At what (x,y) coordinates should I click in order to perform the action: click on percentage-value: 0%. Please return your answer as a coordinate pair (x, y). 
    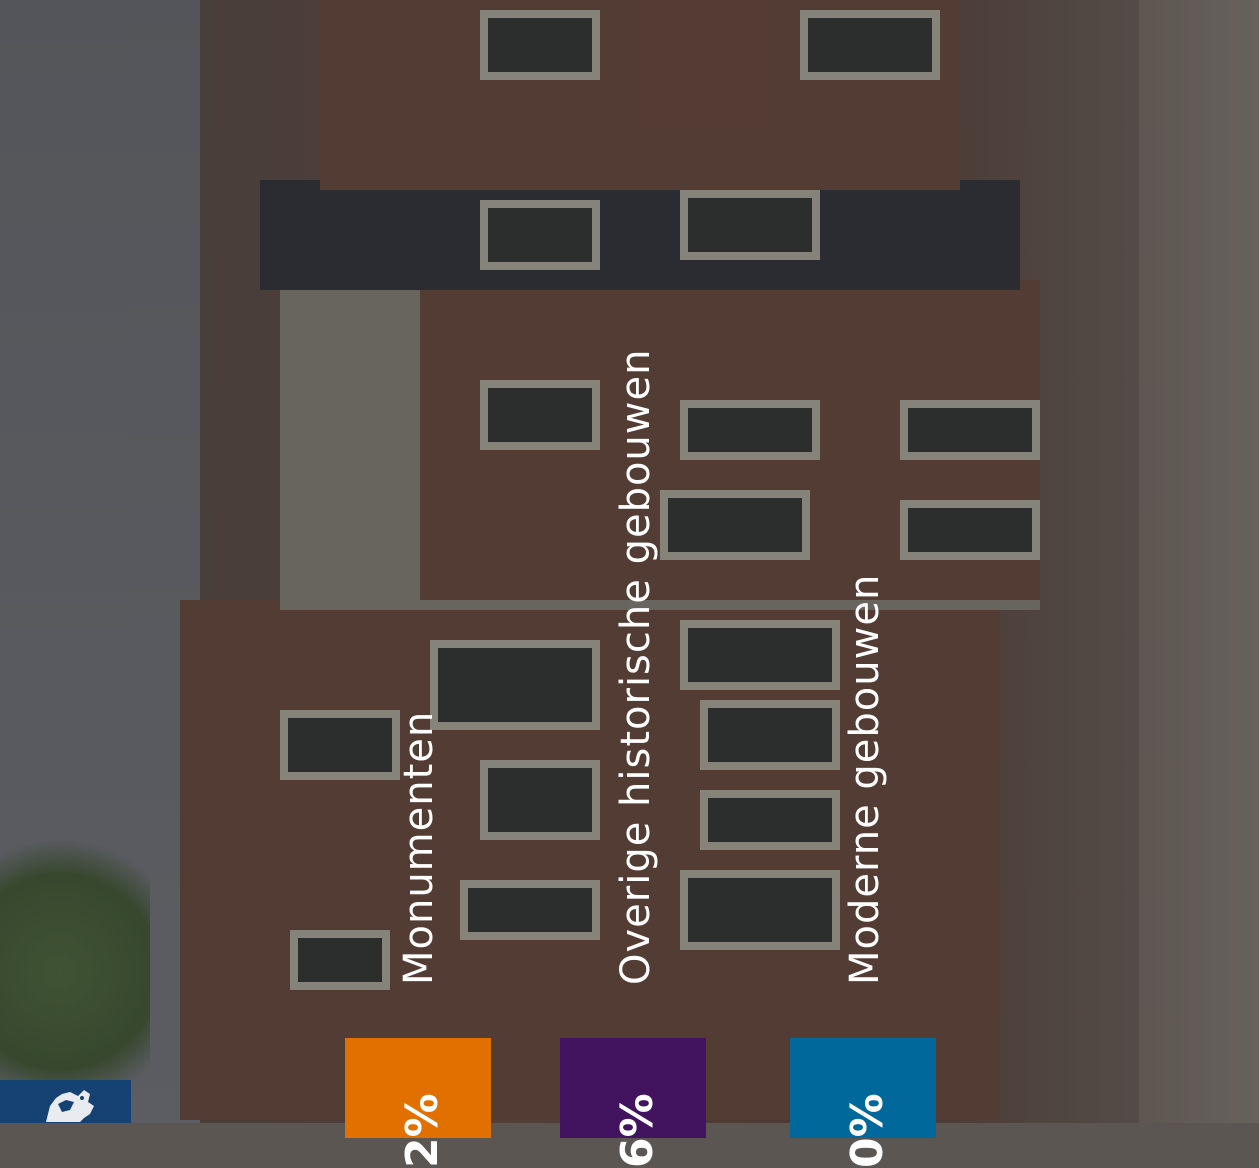
    Looking at the image, I should click on (867, 1130).